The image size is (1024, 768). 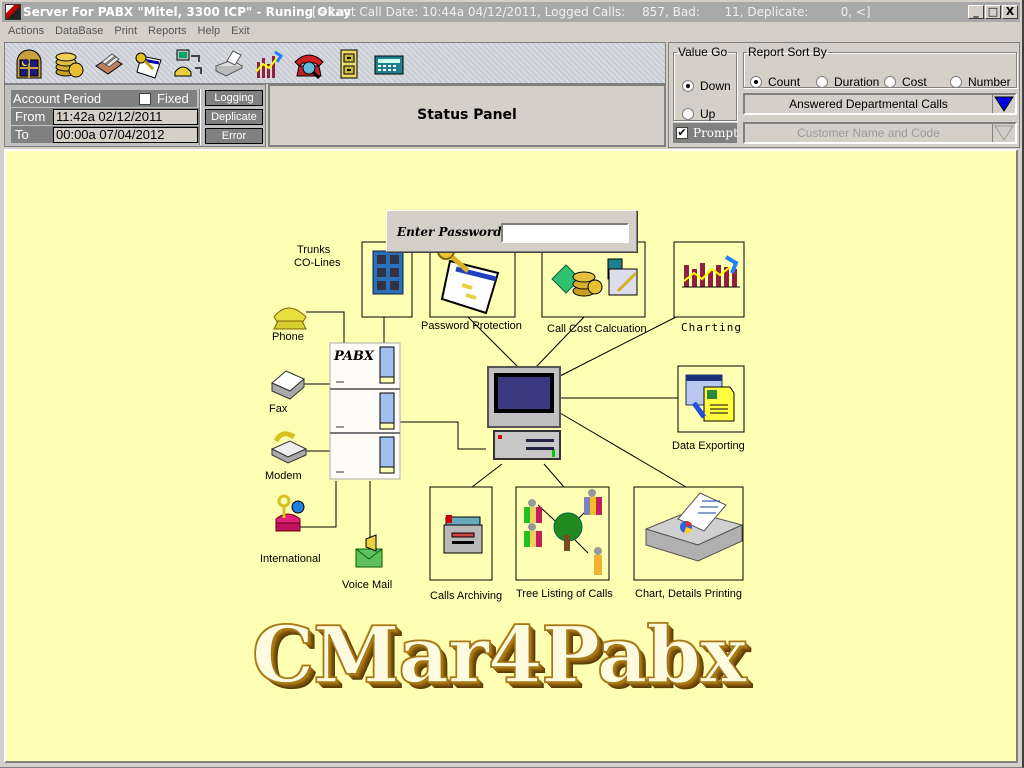 I want to click on chart-icon, so click(x=269, y=64).